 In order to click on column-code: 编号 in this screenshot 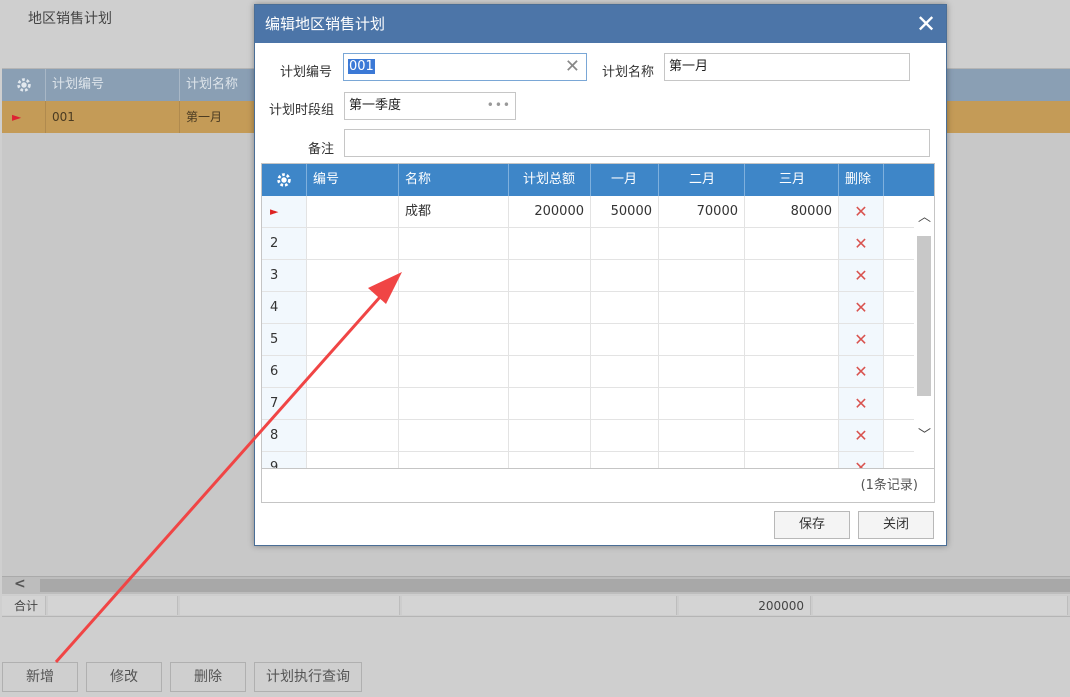, I will do `click(353, 180)`.